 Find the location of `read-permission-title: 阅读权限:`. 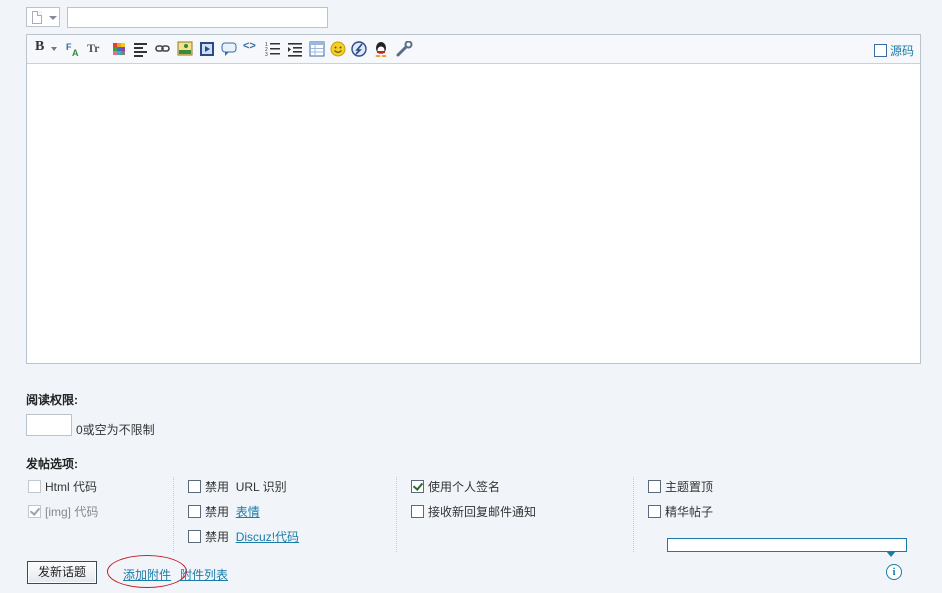

read-permission-title: 阅读权限: is located at coordinates (52, 400).